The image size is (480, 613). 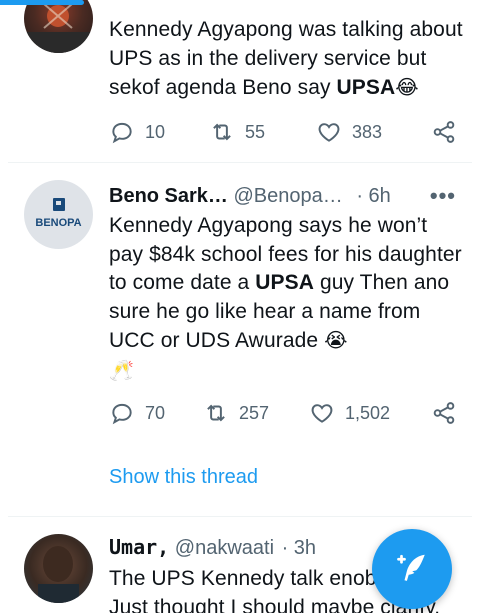 I want to click on reply-count: 70, so click(x=155, y=413).